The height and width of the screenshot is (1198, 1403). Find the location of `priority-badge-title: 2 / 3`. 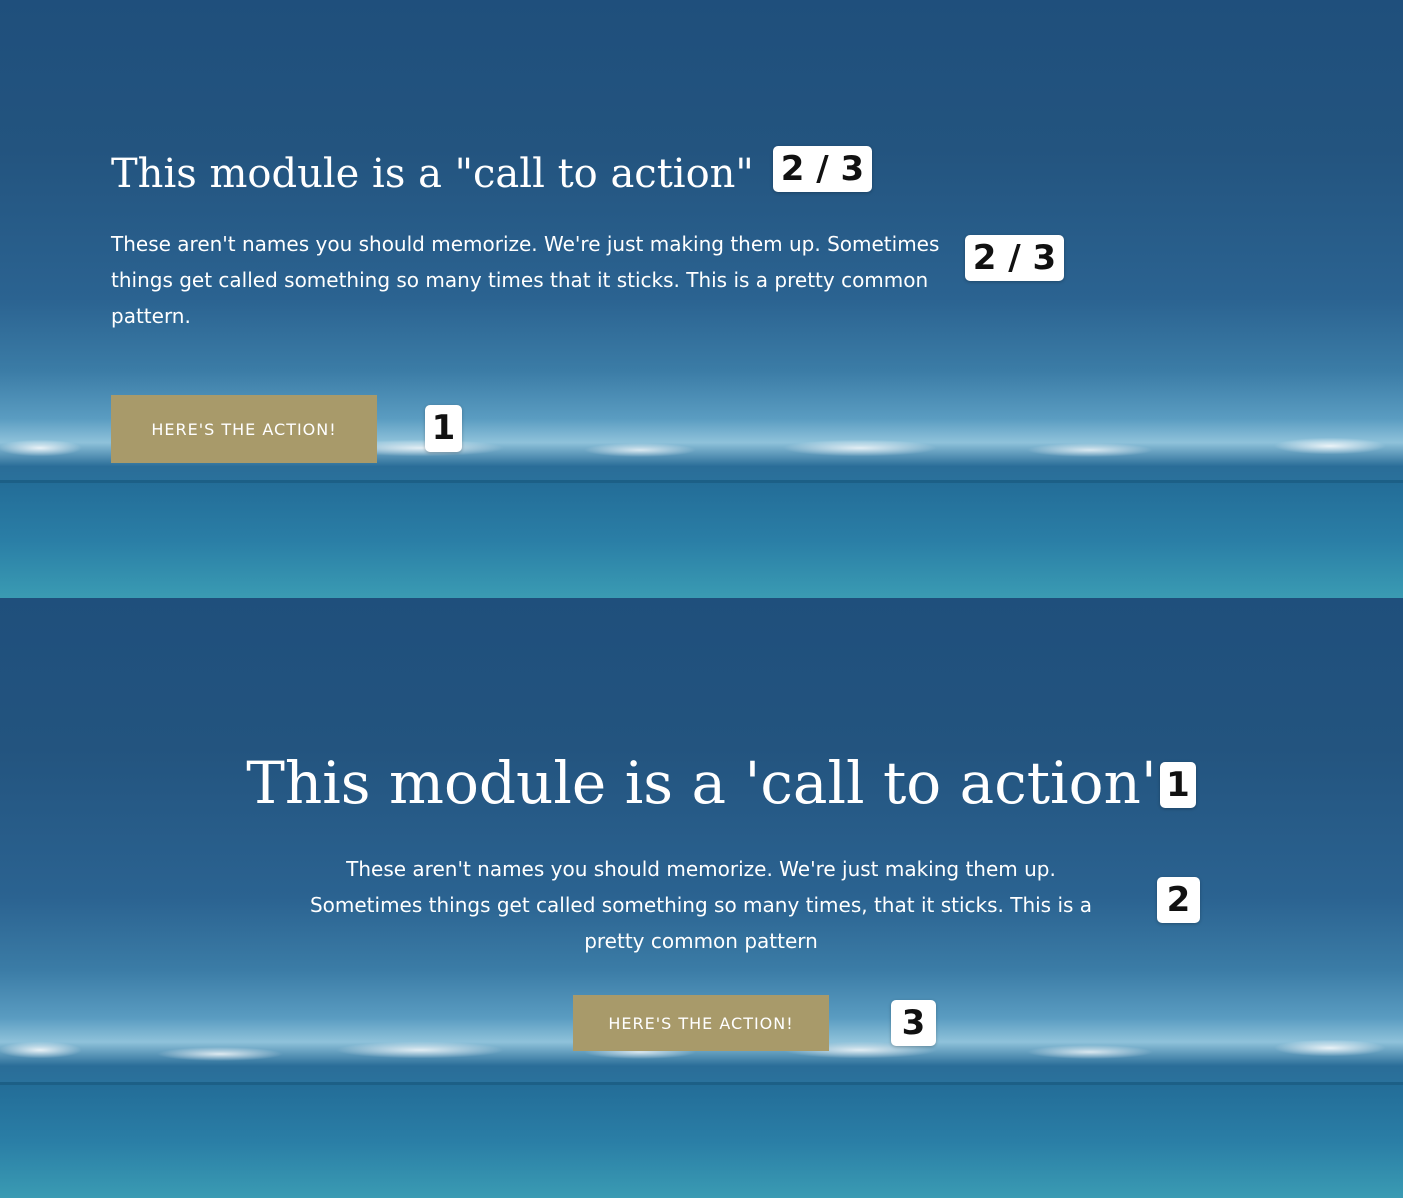

priority-badge-title: 2 / 3 is located at coordinates (822, 169).